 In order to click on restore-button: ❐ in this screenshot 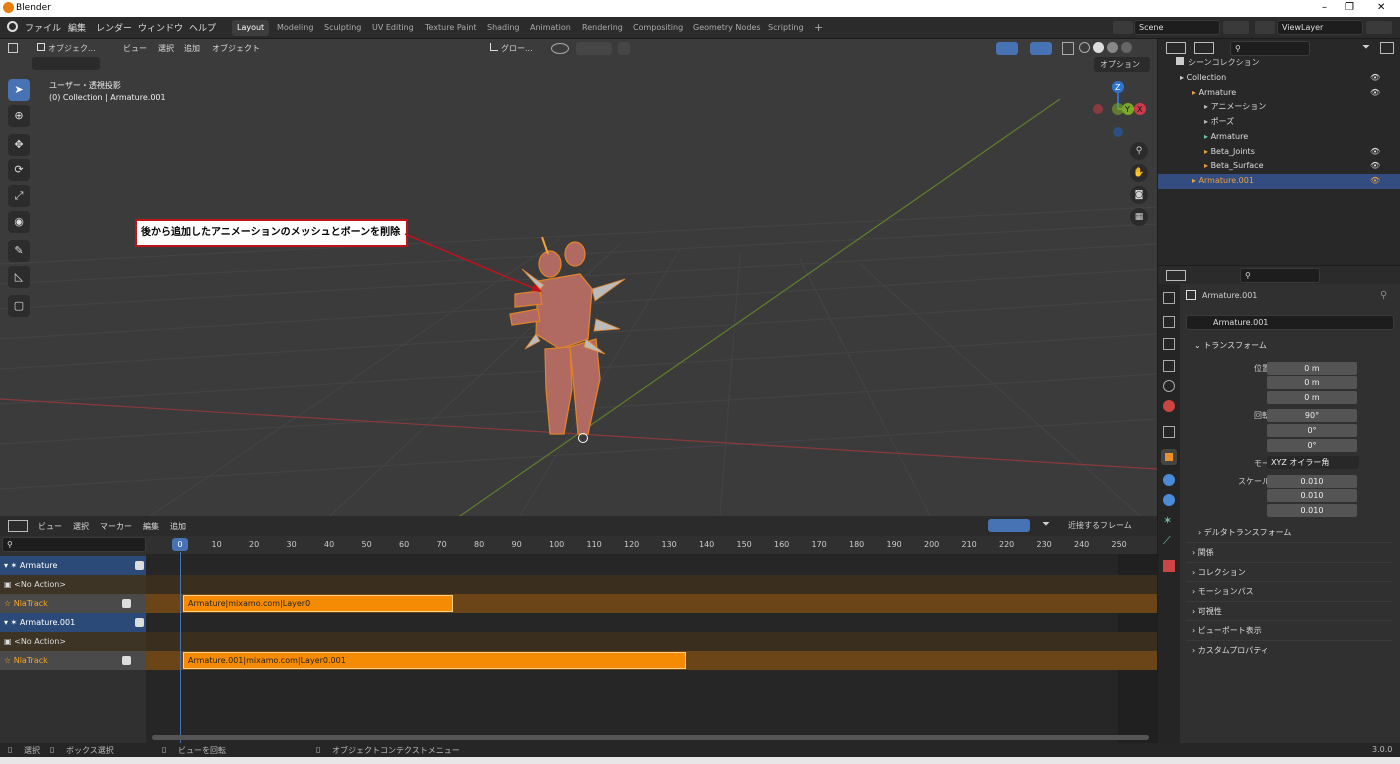, I will do `click(1349, 7)`.